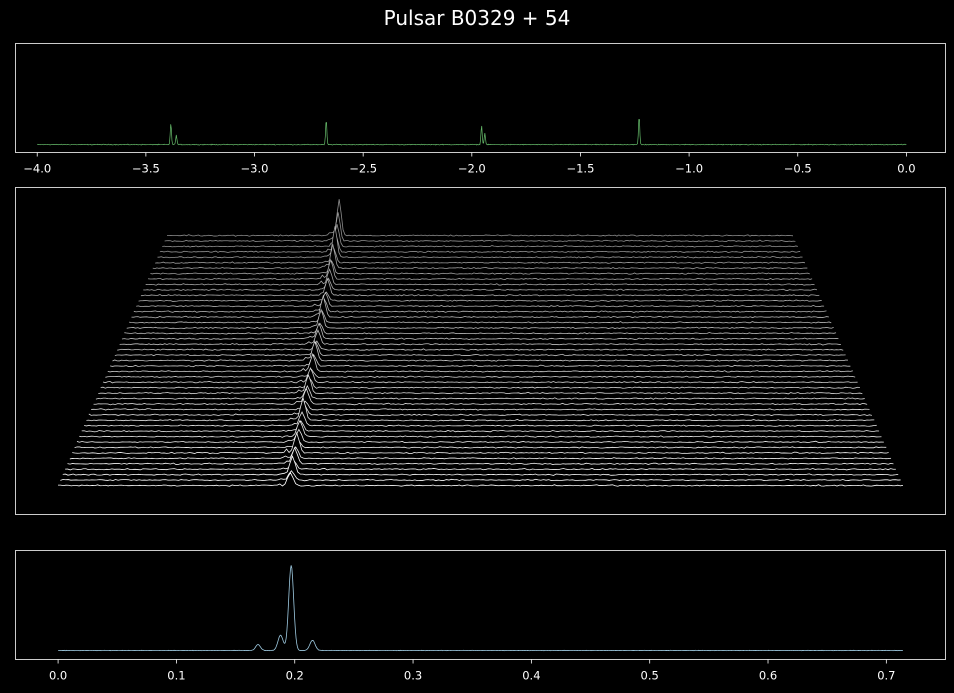 This screenshot has height=693, width=954. Describe the element at coordinates (906, 169) in the screenshot. I see `top-x-tick-label: 0.0` at that location.